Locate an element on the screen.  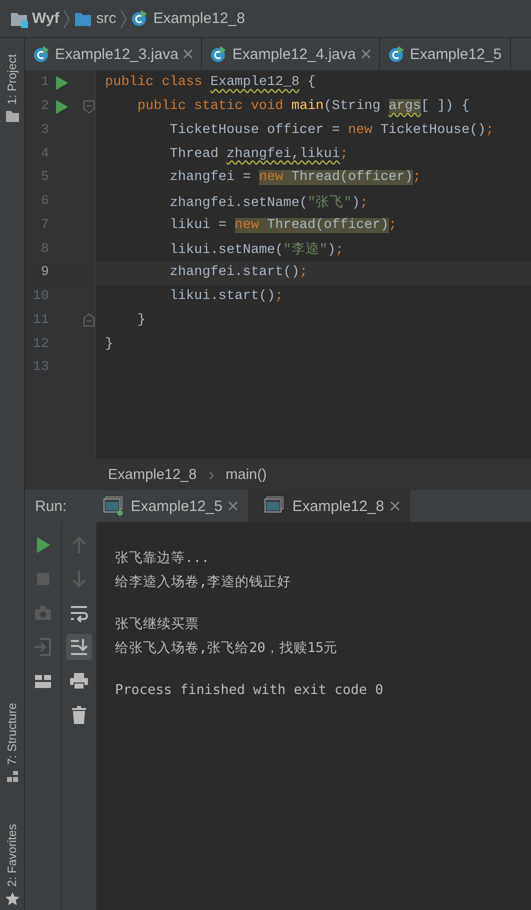
code-line: likui.start(); is located at coordinates (226, 296).